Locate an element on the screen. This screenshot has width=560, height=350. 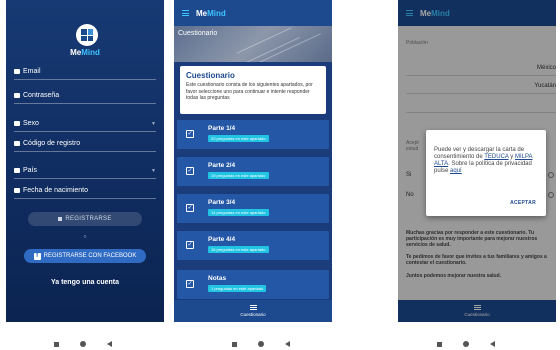
facebook-icon: f is located at coordinates (37, 256).